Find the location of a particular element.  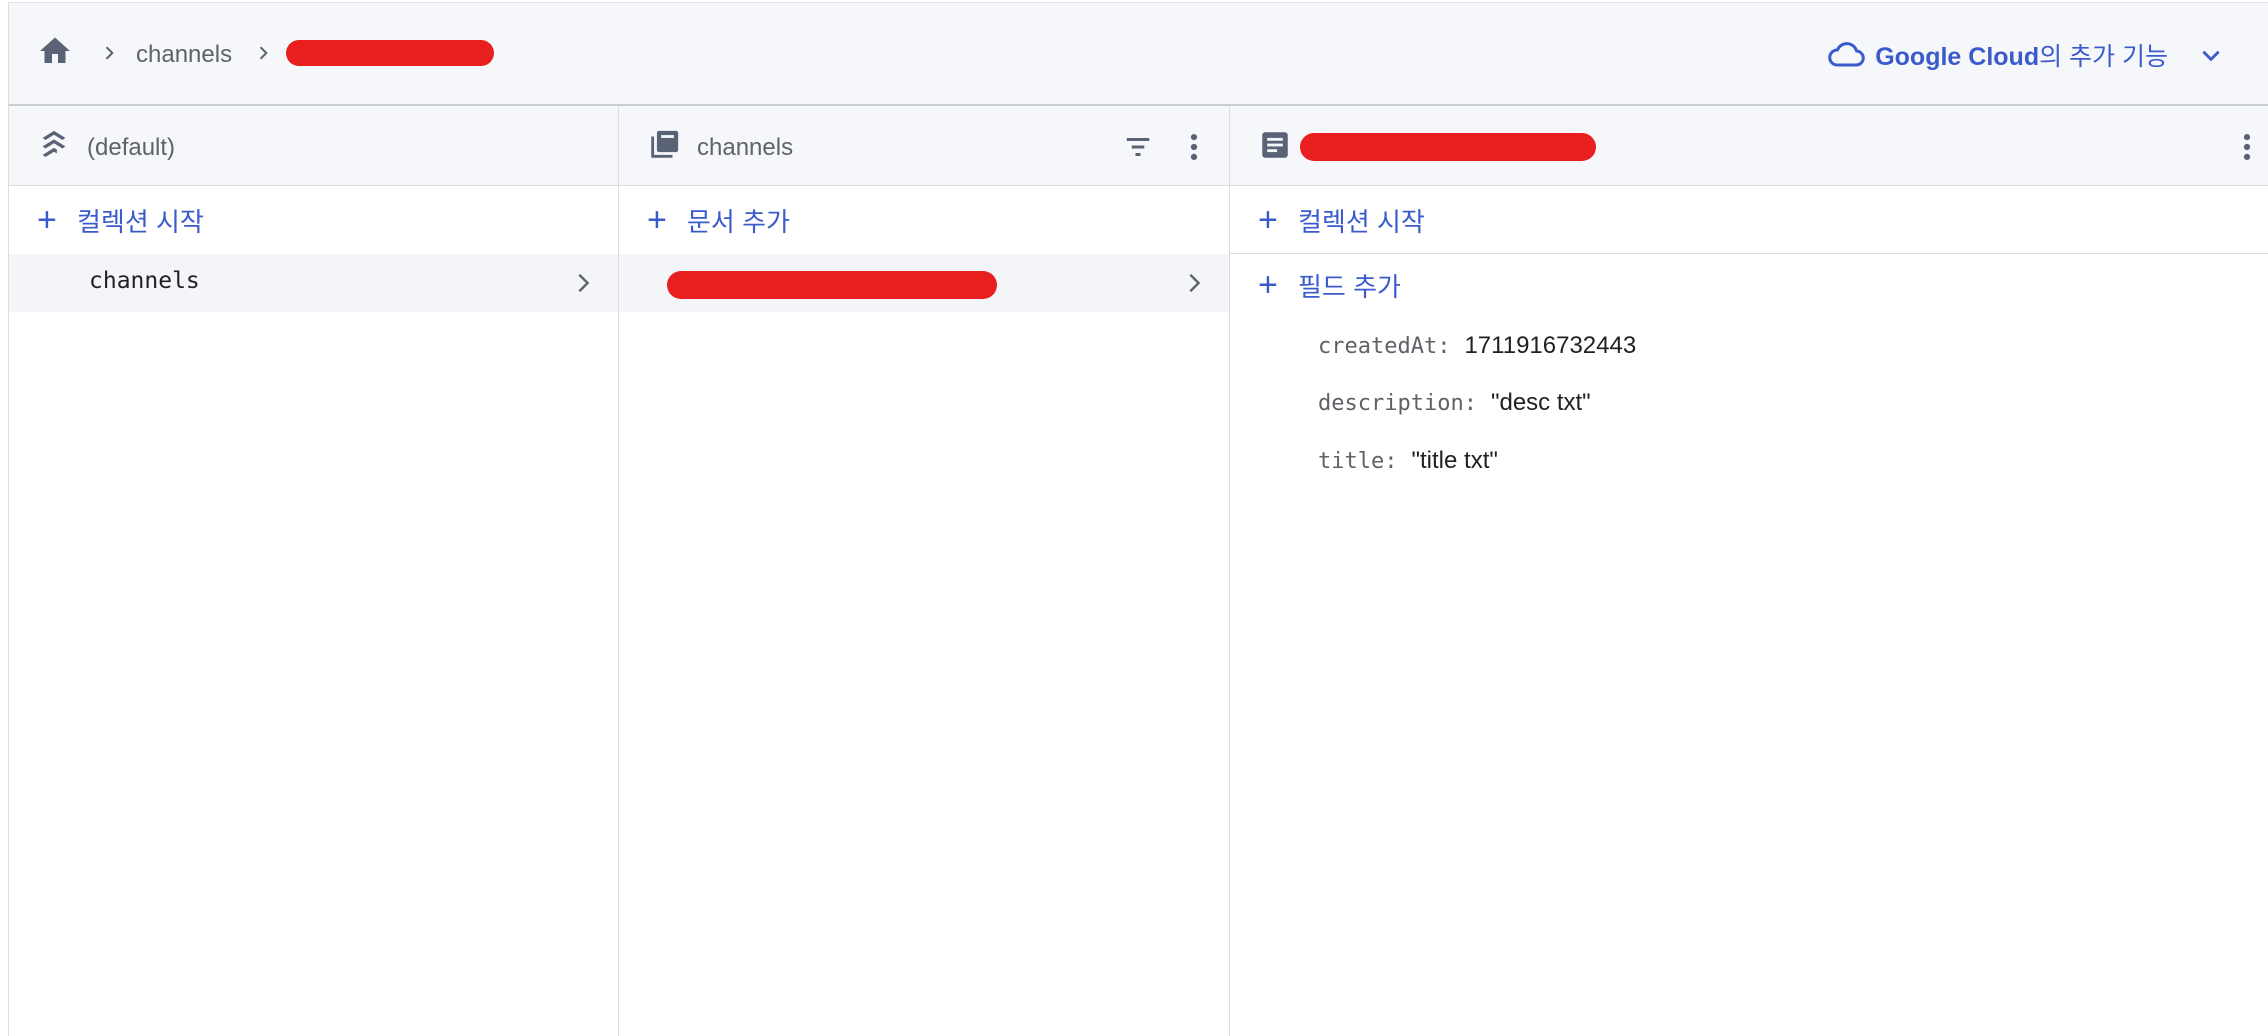

start-collection-button: + 컬렉션 시작 is located at coordinates (120, 220).